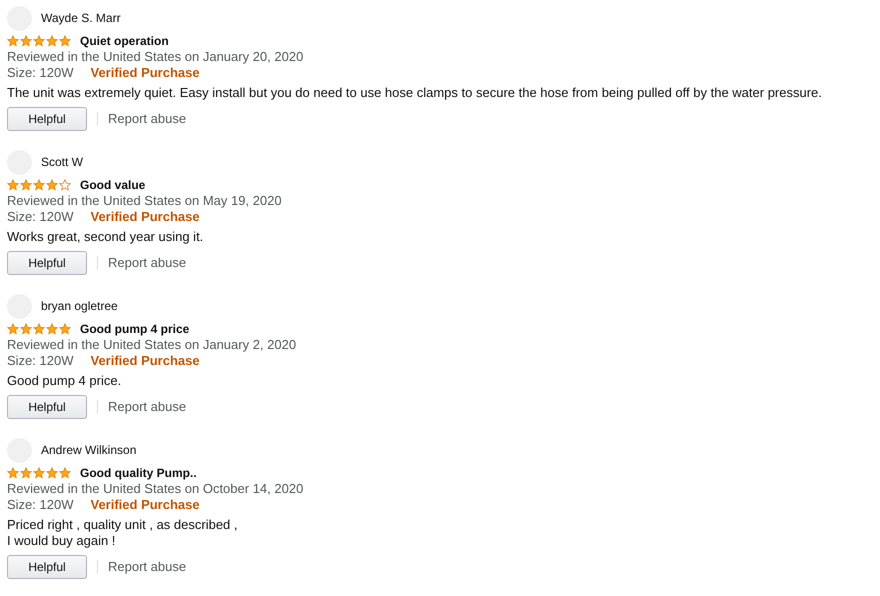 The height and width of the screenshot is (596, 880). What do you see at coordinates (415, 93) in the screenshot?
I see `review-text: The unit was extremely quiet. Easy install but you do need to use hose clamps to secure the hose from being pulled off by the water pressure.` at bounding box center [415, 93].